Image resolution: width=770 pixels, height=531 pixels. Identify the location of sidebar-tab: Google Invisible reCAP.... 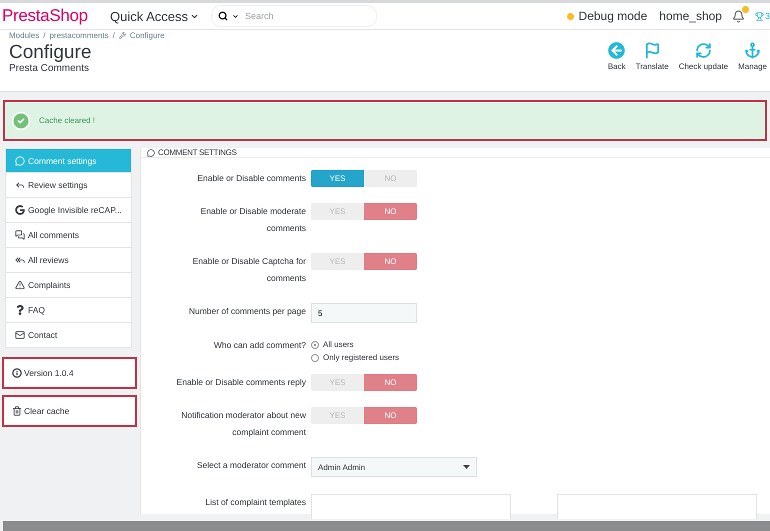
(68, 210).